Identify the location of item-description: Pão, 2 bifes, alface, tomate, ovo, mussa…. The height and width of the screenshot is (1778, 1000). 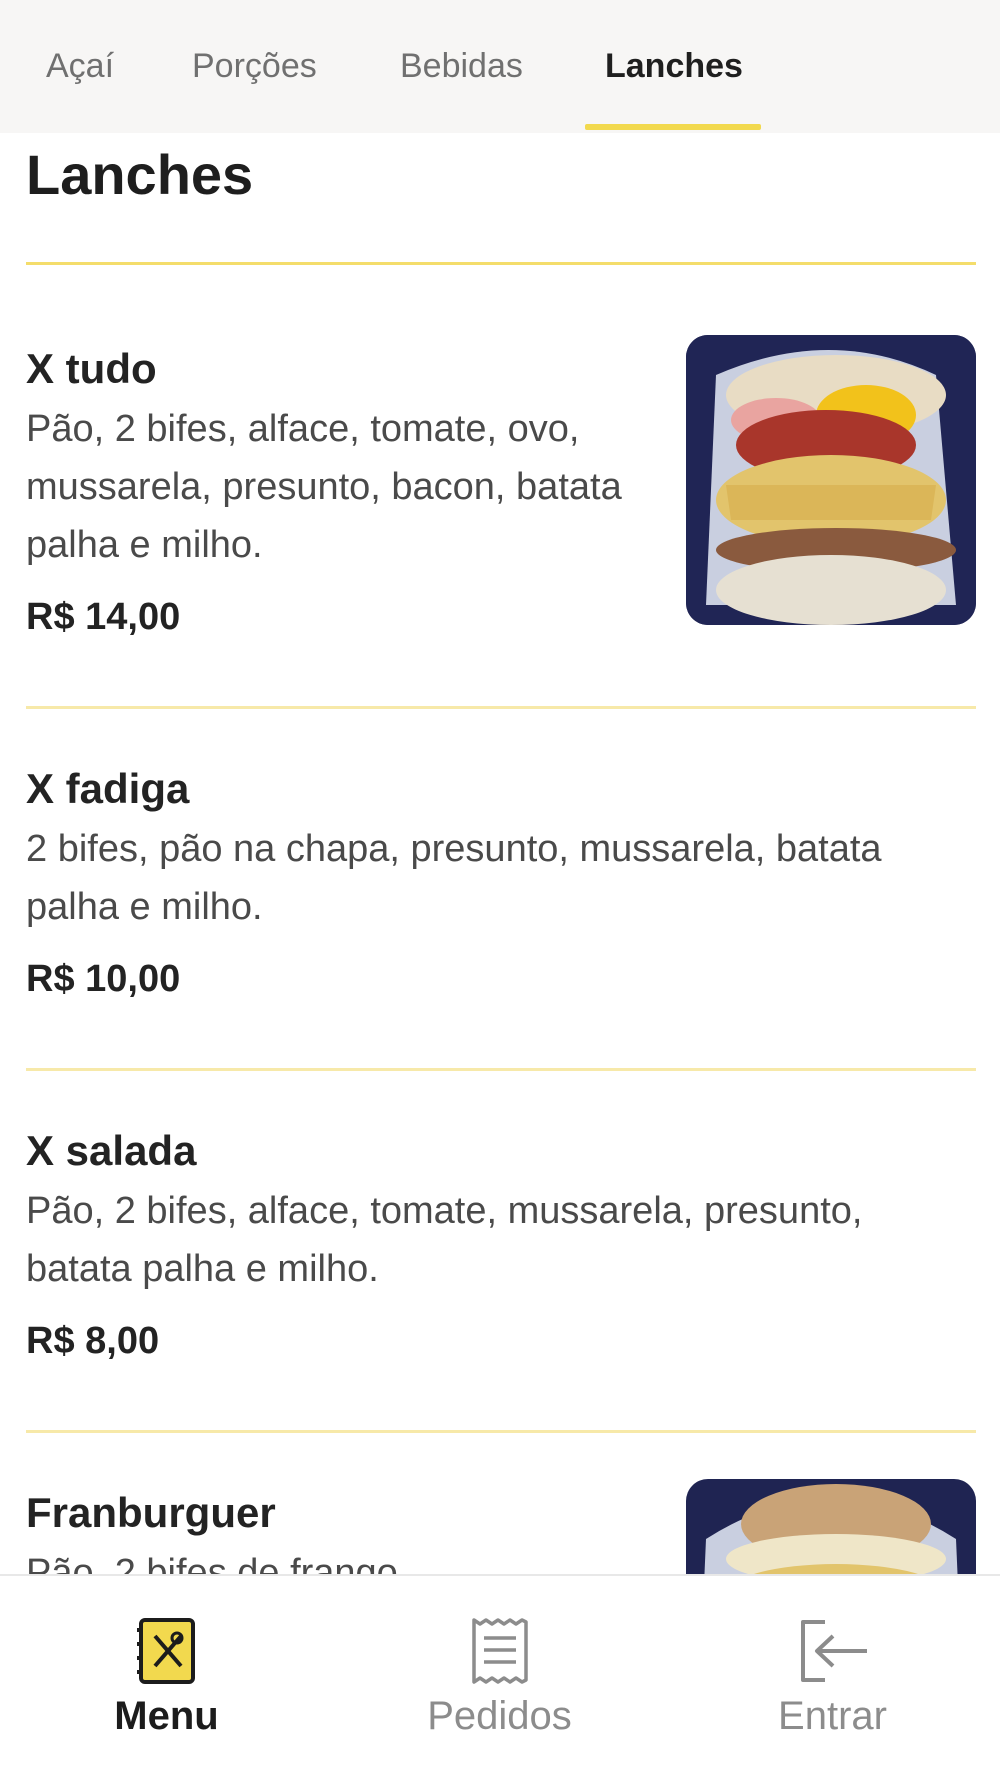
(324, 487).